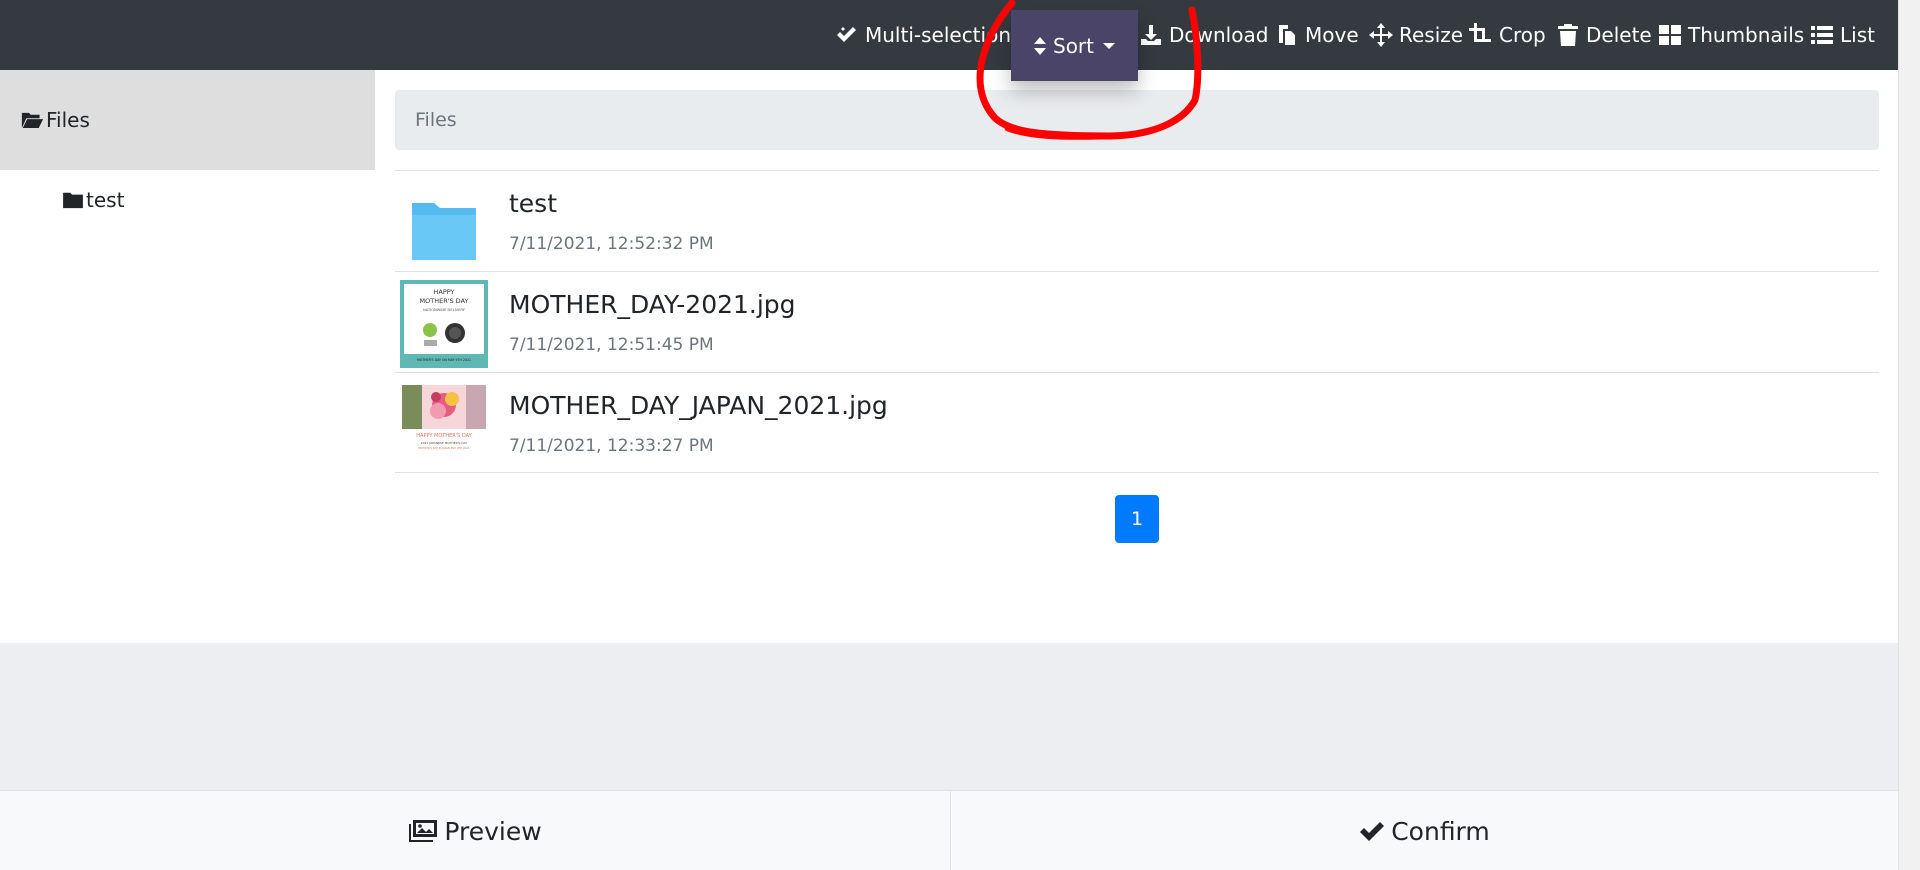 The width and height of the screenshot is (1920, 870). I want to click on sidebar-item-test: test, so click(93, 200).